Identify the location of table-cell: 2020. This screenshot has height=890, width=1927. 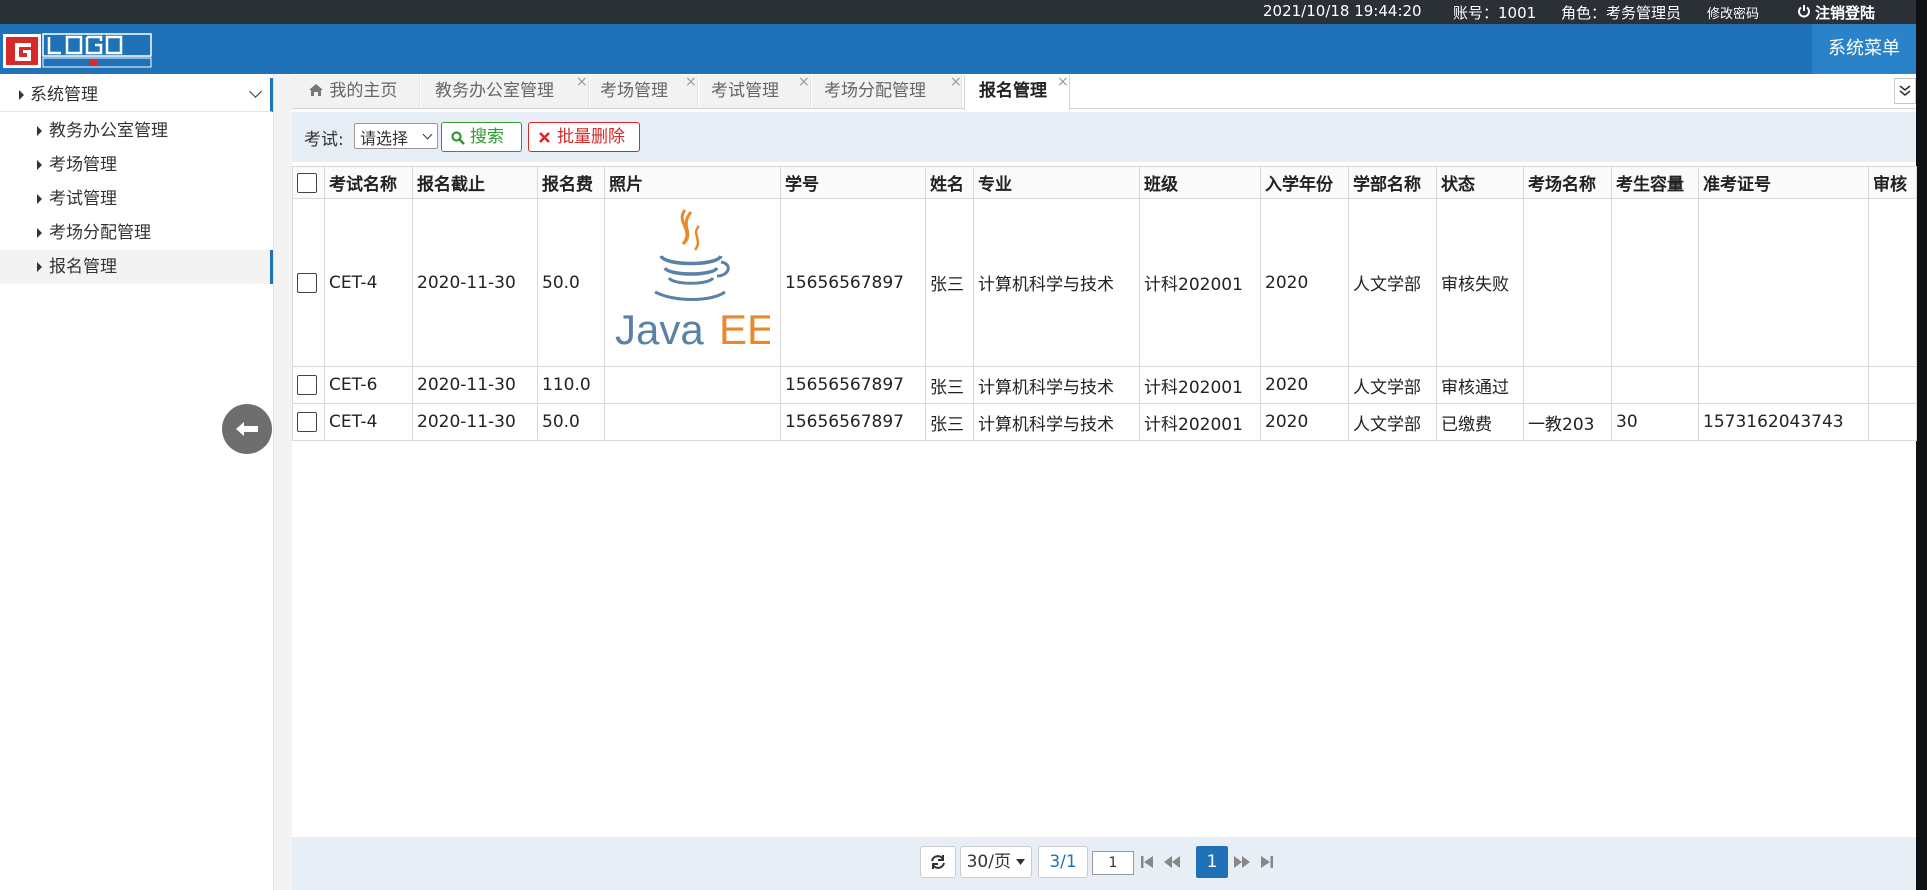
(1304, 282).